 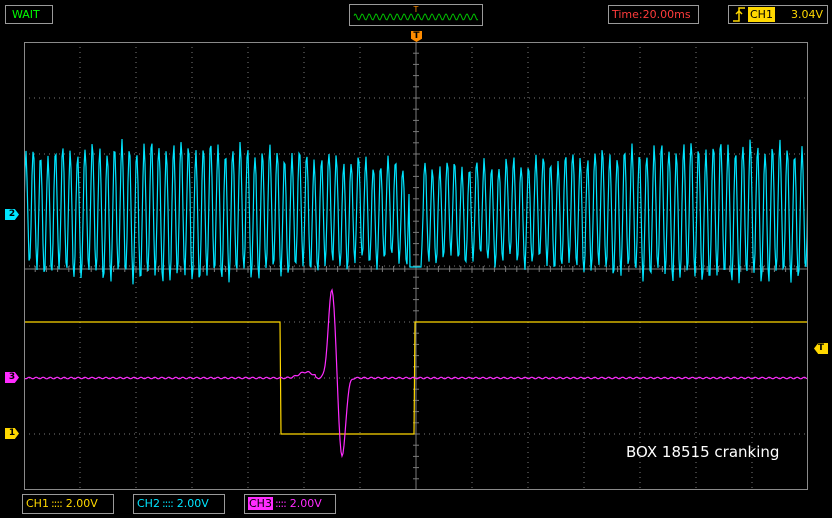 I want to click on ch3-scale: CH3:::: 2.00V, so click(x=290, y=504).